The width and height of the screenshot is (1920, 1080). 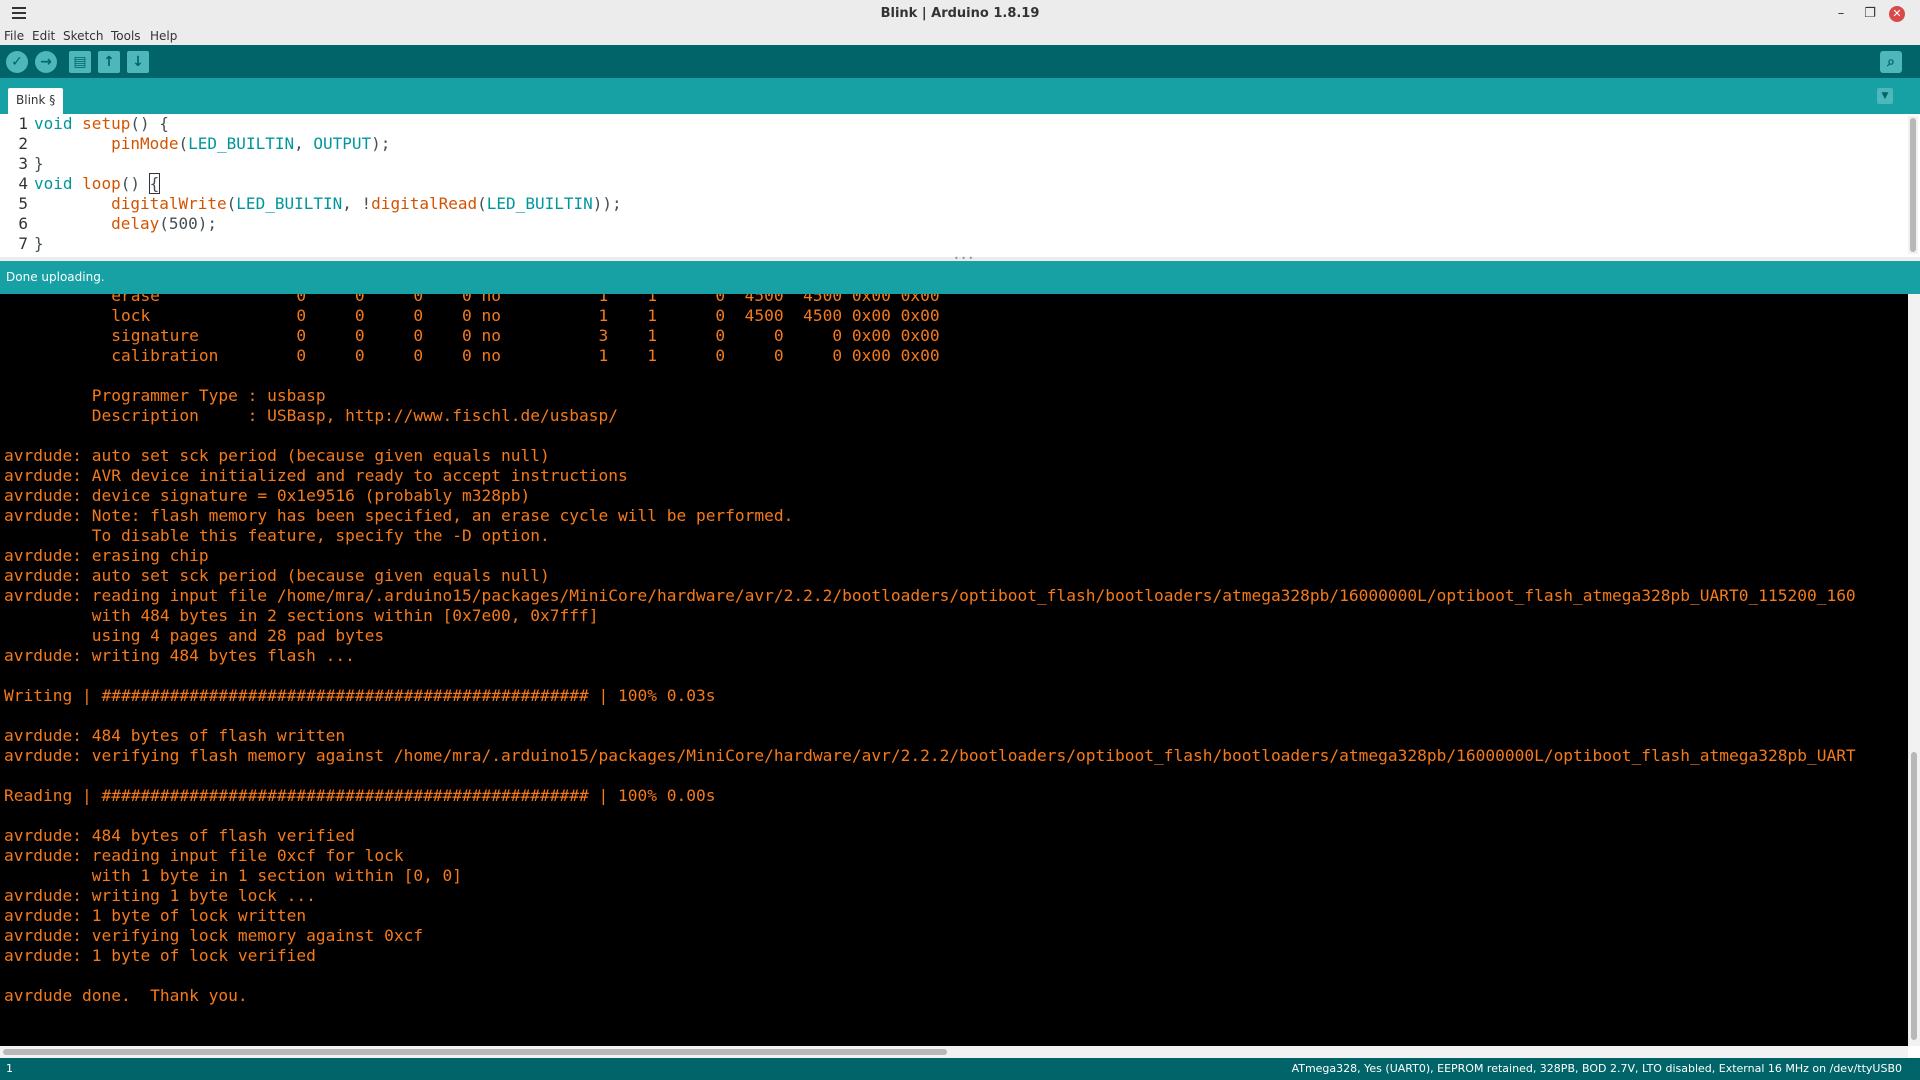 I want to click on menu-tools: Tools, so click(x=126, y=36).